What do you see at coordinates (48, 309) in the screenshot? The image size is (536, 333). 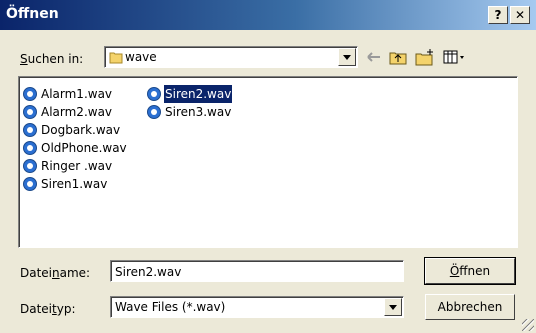 I see `filetype-label: Dateityp:` at bounding box center [48, 309].